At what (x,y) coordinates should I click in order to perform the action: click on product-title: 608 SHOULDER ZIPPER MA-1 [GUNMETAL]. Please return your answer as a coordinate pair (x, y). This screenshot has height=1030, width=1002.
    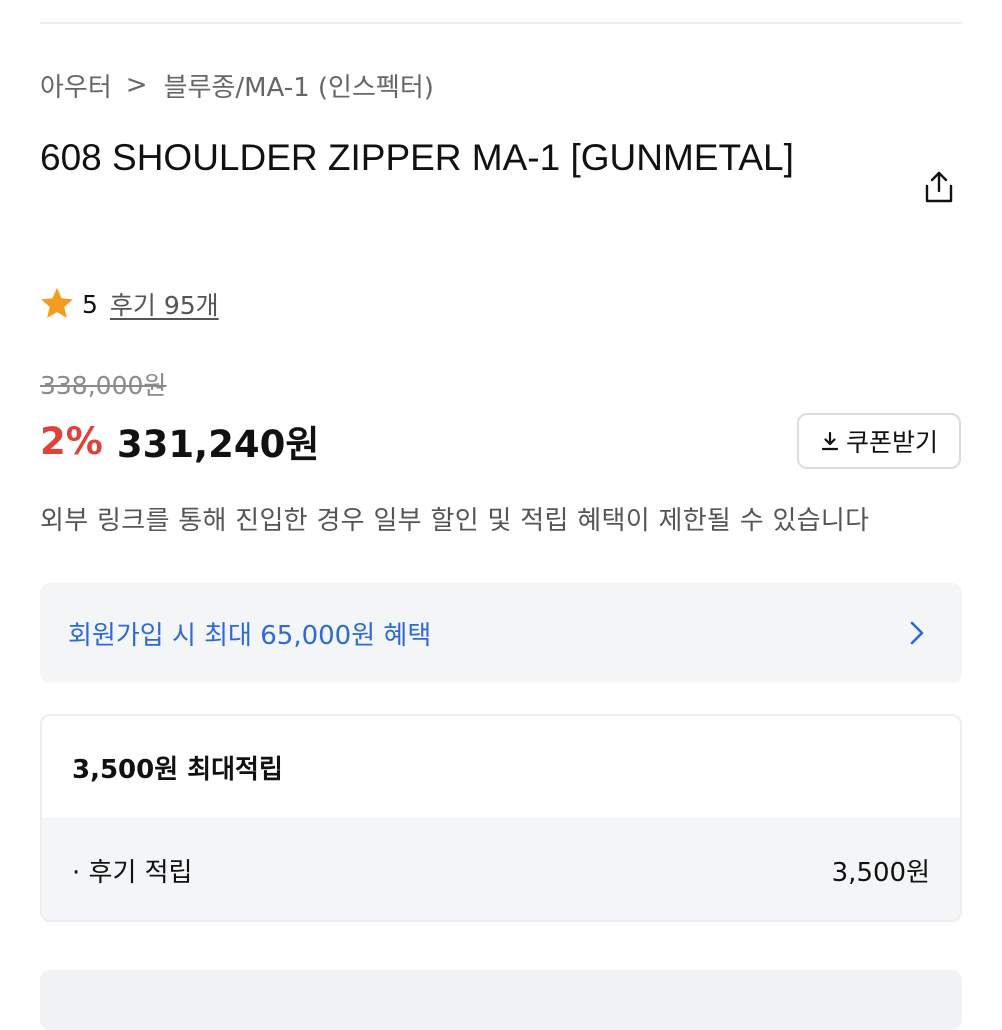
    Looking at the image, I should click on (417, 157).